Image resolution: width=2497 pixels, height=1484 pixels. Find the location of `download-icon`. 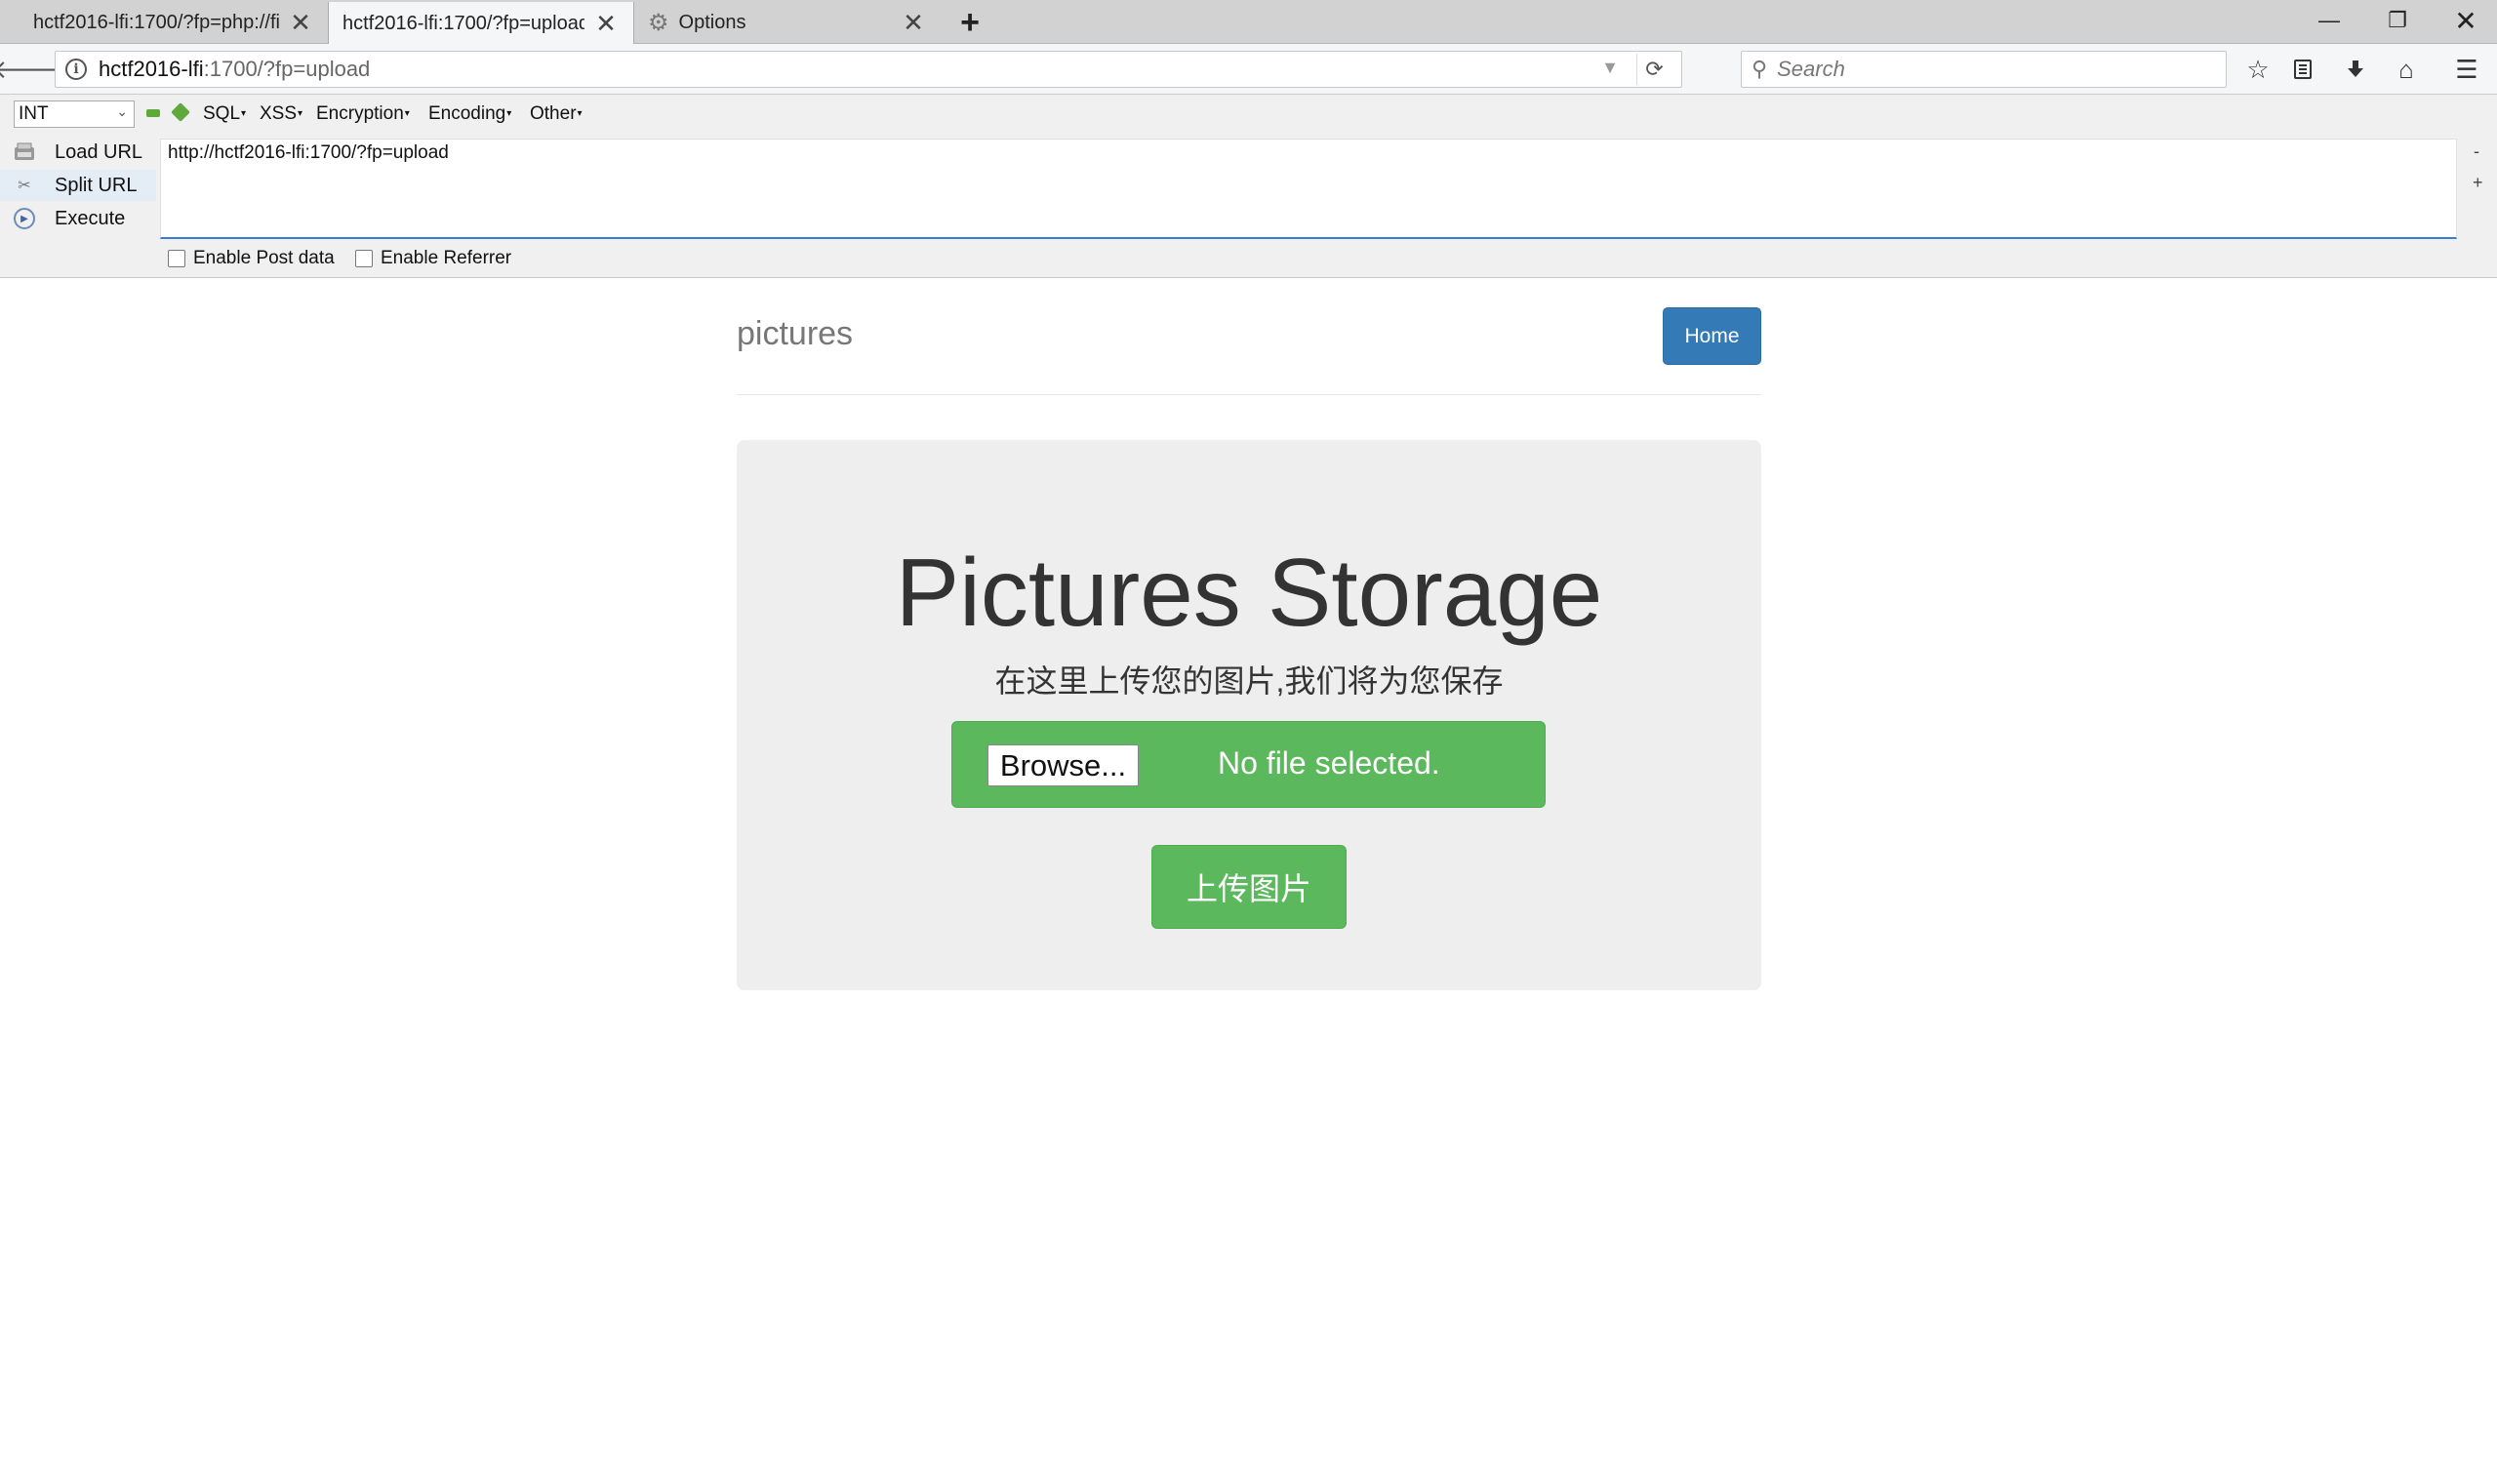

download-icon is located at coordinates (2356, 69).